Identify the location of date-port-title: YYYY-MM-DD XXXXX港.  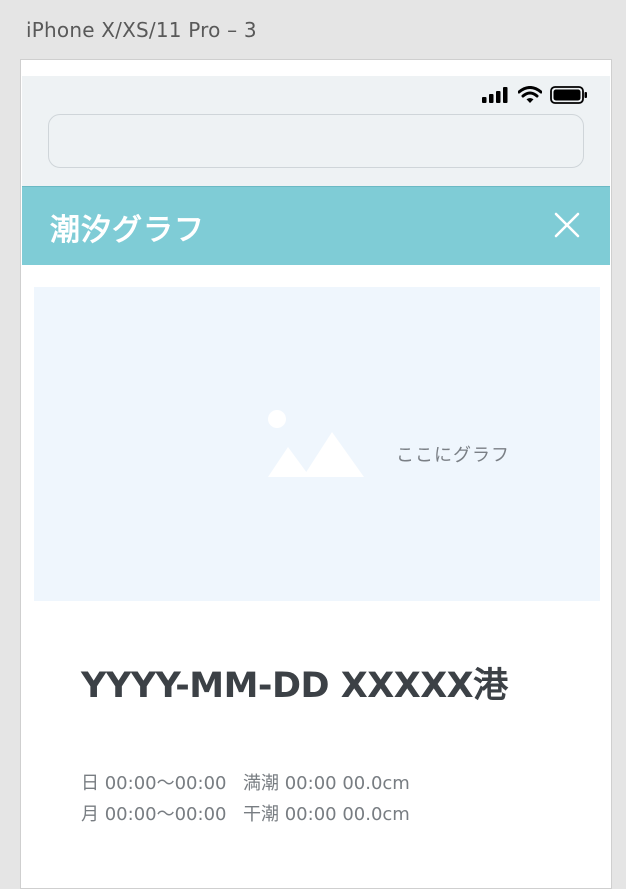
(294, 686).